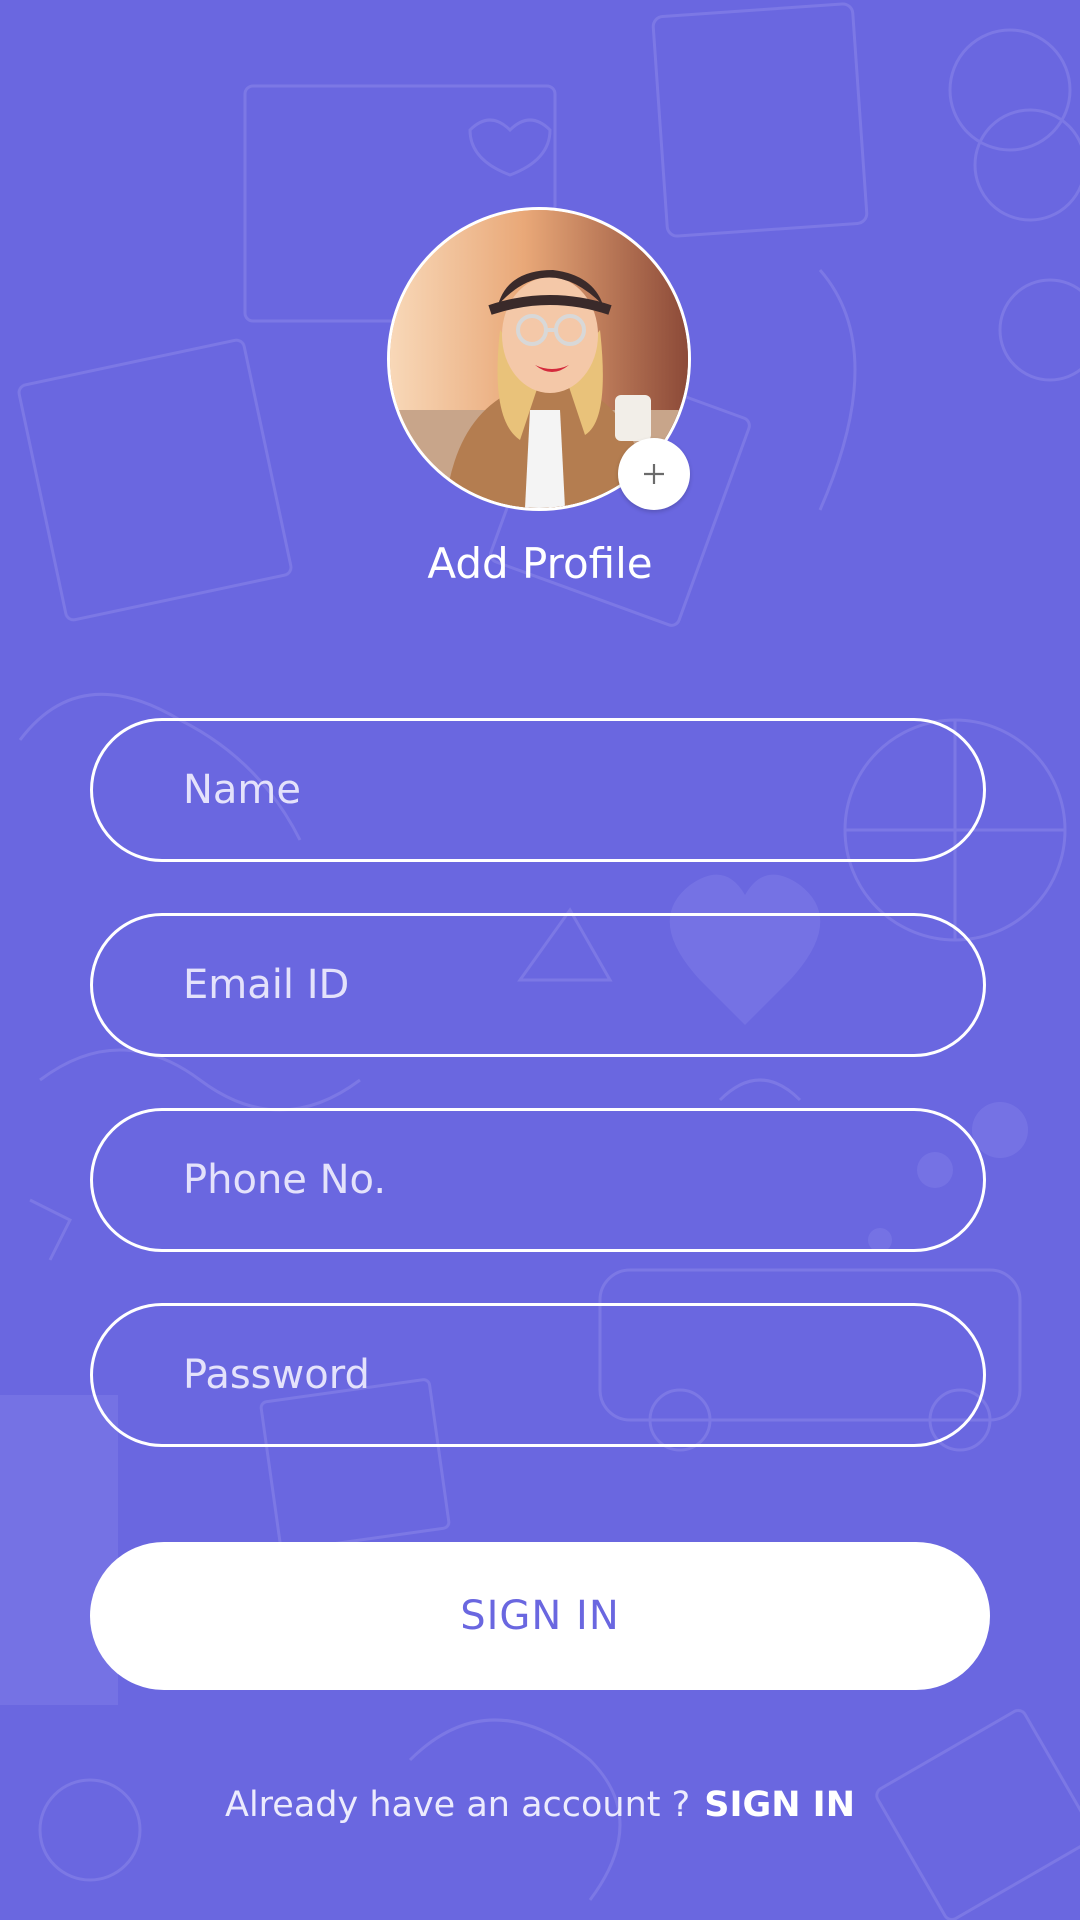 The height and width of the screenshot is (1920, 1080). Describe the element at coordinates (582, 1180) in the screenshot. I see `phone-input` at that location.